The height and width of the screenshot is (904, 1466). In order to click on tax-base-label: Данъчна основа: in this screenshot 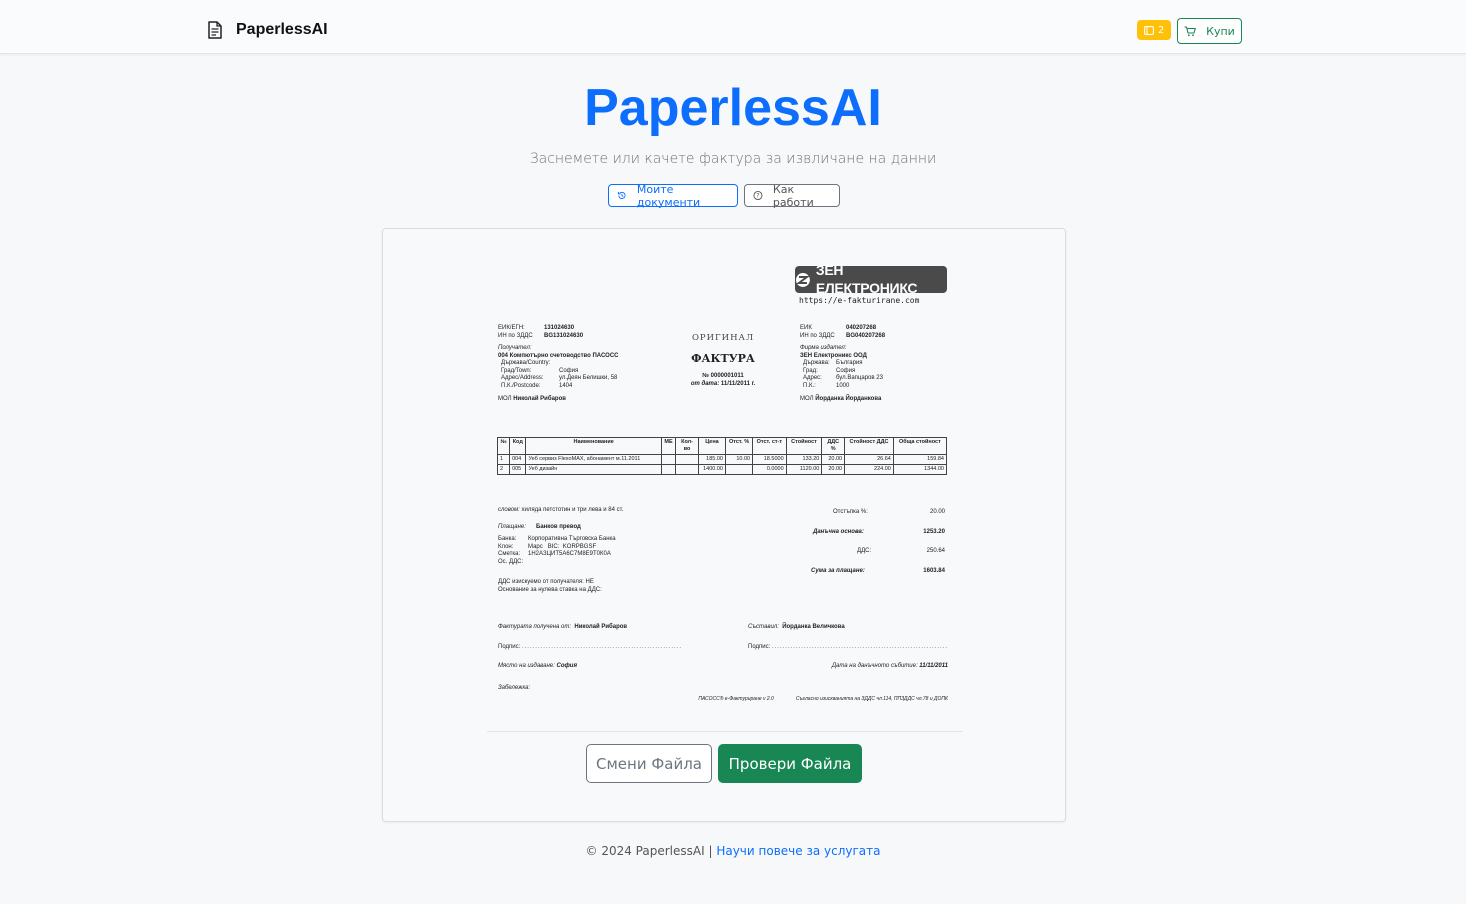, I will do `click(838, 531)`.